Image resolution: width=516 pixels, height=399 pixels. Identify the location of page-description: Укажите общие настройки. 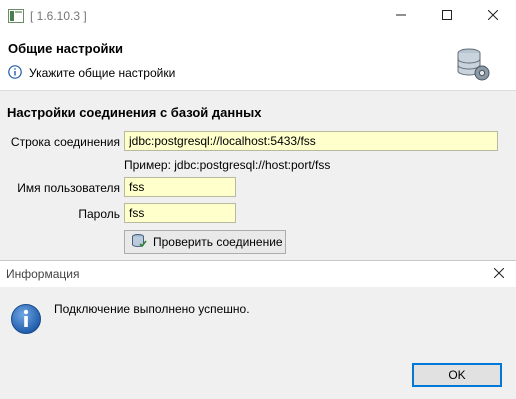
(102, 73).